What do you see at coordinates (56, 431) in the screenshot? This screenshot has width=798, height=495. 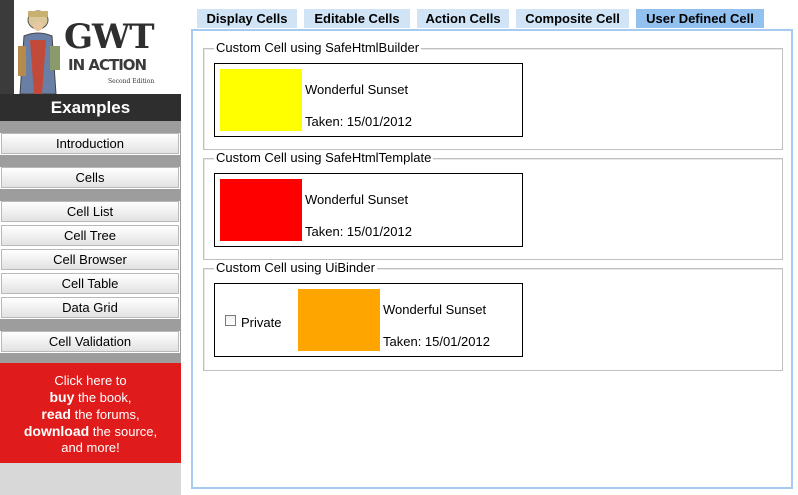 I see `promo-download: download` at bounding box center [56, 431].